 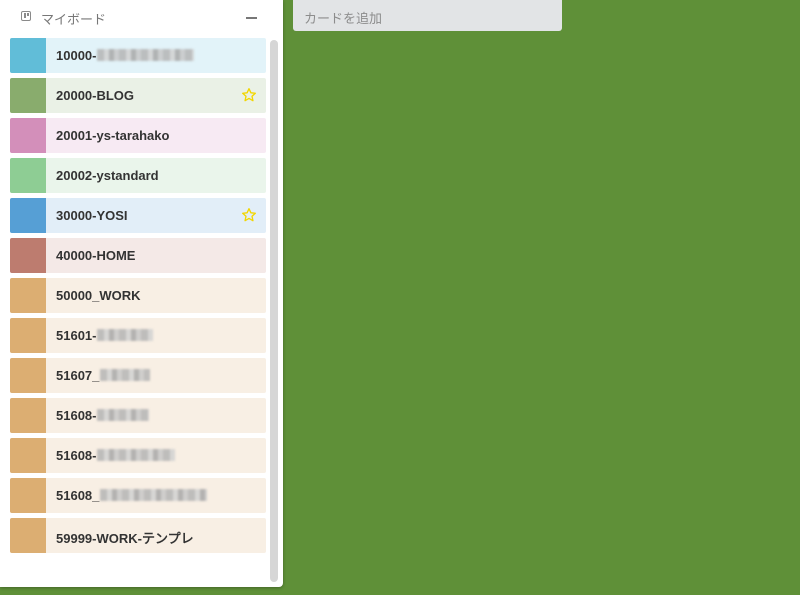 What do you see at coordinates (138, 215) in the screenshot?
I see `board-item: 30000-YOSI` at bounding box center [138, 215].